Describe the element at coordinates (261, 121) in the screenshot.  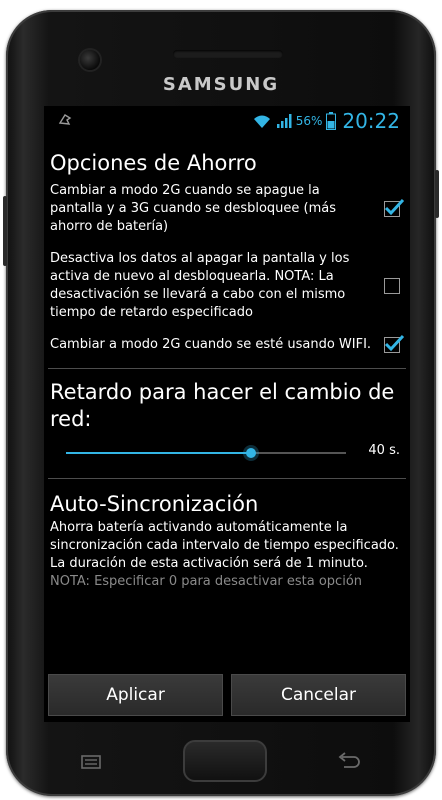
I see `wifi-icon` at that location.